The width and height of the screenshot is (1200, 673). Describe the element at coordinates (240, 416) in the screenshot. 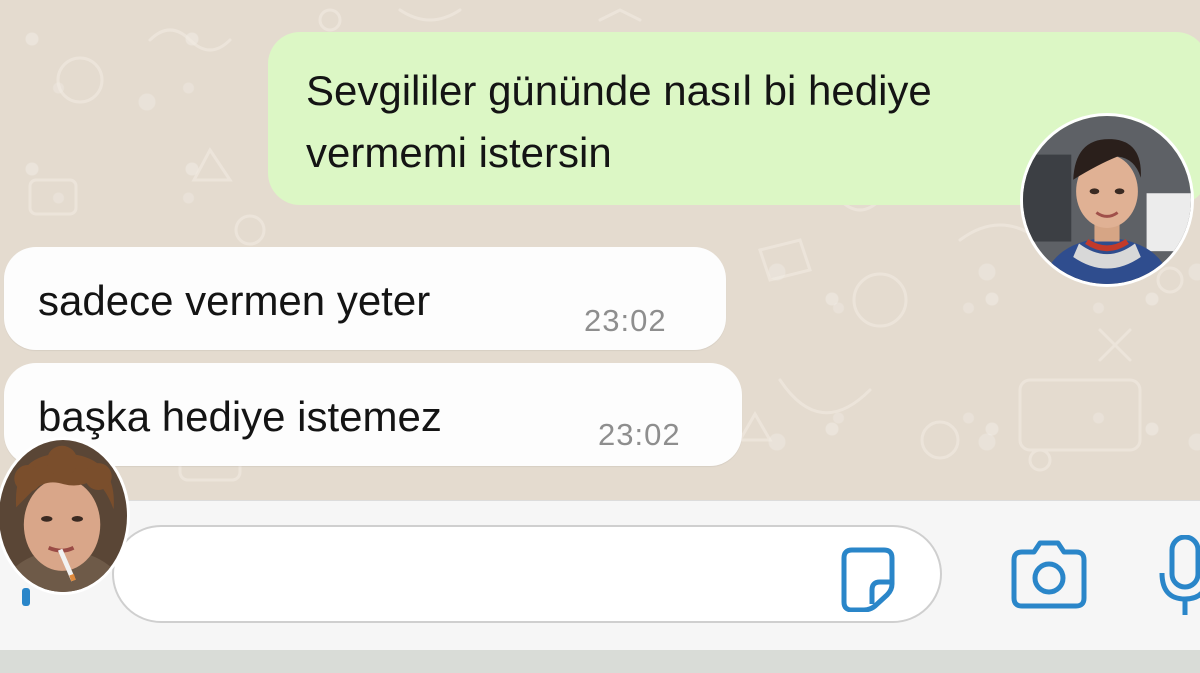

I see `incoming-message-text: başka hediye istemez` at that location.